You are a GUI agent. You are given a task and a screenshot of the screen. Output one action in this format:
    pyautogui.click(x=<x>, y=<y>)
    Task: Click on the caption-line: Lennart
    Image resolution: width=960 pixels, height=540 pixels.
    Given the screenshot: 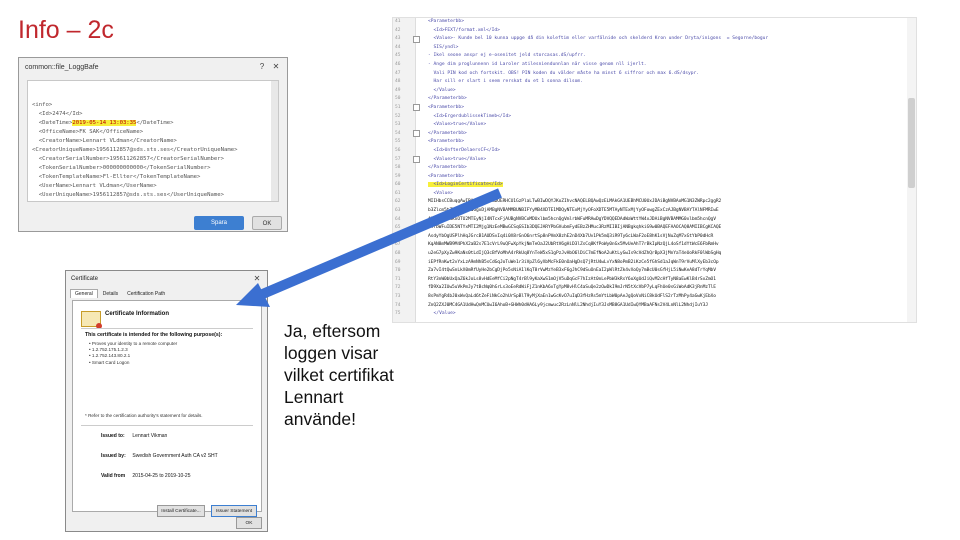 What is the action you would take?
    pyautogui.click(x=314, y=397)
    